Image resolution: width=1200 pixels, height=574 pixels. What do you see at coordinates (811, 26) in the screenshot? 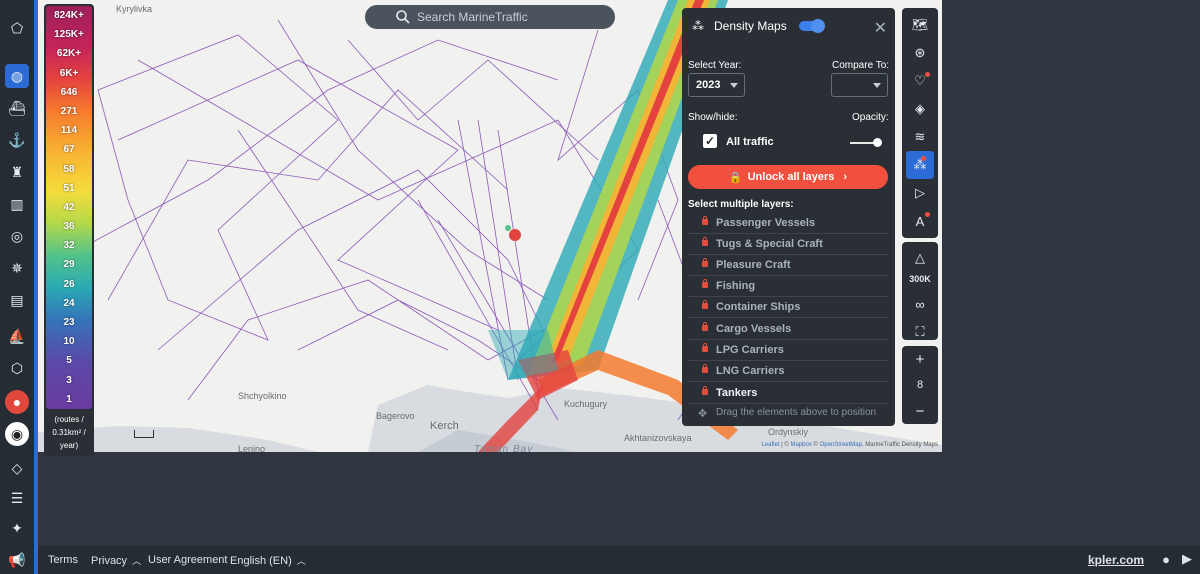
I see `density-toggle` at bounding box center [811, 26].